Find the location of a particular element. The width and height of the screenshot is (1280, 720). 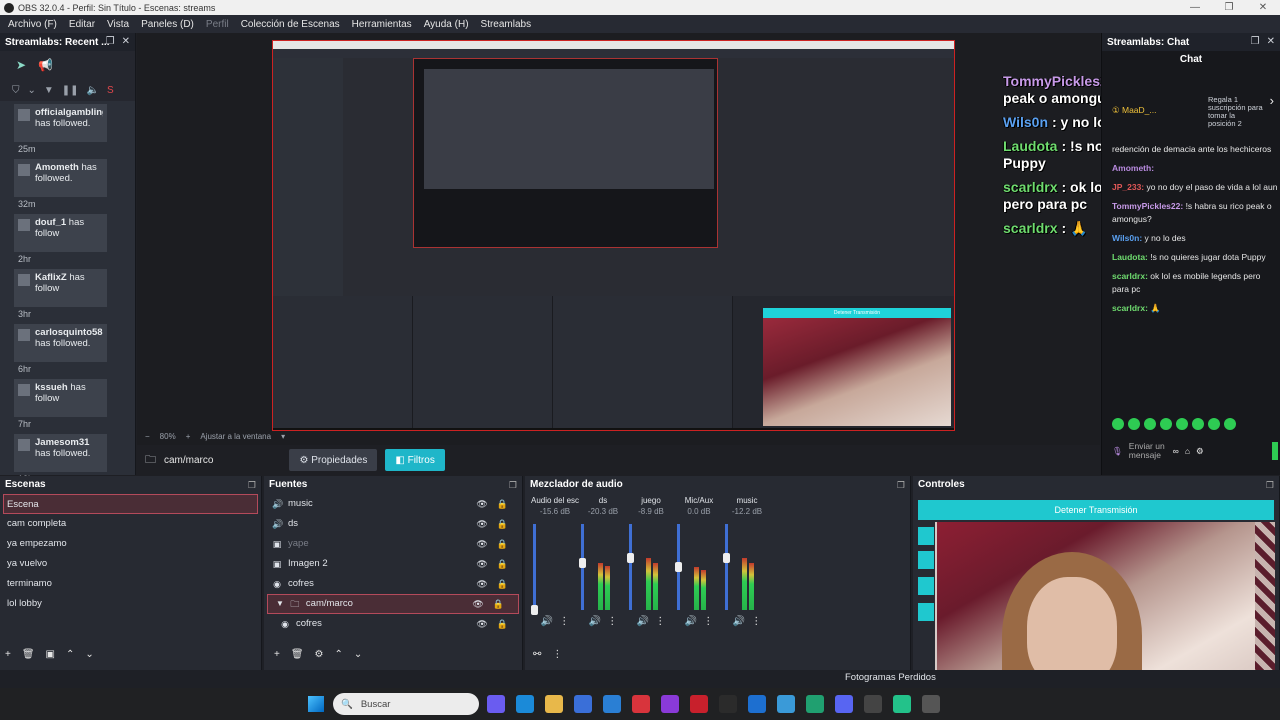

netflix-icon is located at coordinates (699, 704).